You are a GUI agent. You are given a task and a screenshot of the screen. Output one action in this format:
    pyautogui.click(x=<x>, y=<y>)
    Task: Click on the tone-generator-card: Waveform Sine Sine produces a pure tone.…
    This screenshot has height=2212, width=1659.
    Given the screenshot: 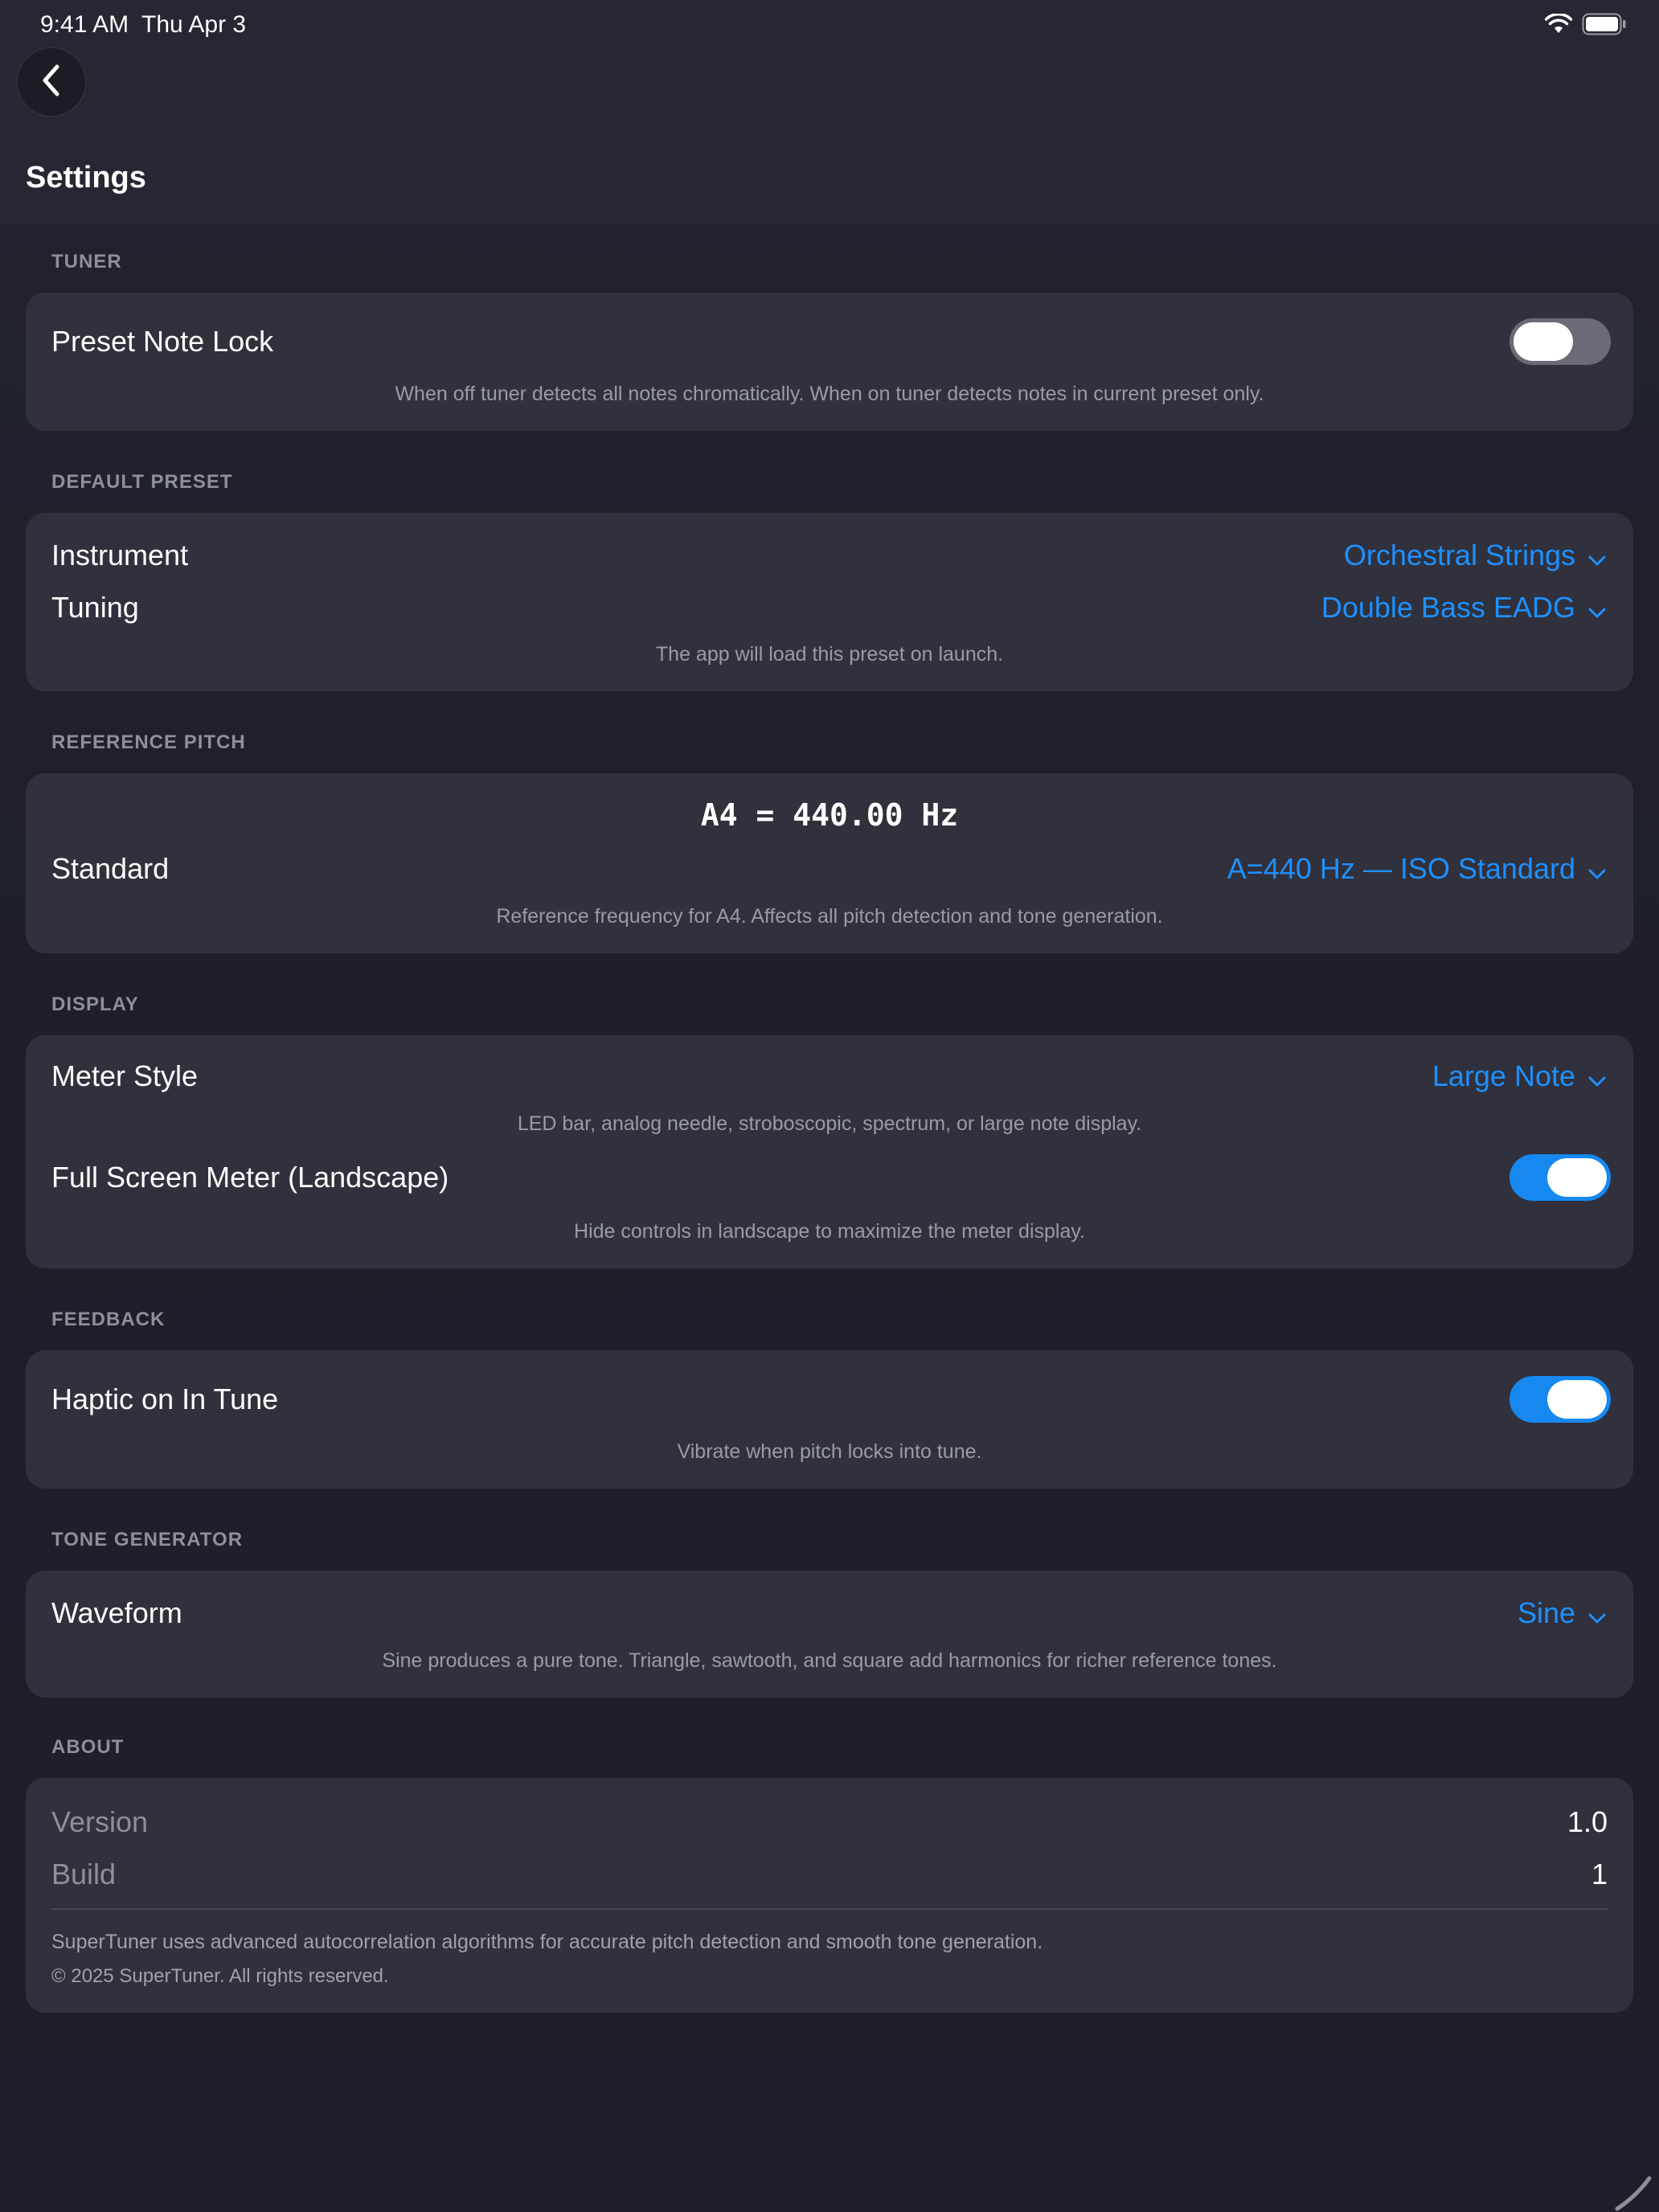 What is the action you would take?
    pyautogui.click(x=829, y=1634)
    